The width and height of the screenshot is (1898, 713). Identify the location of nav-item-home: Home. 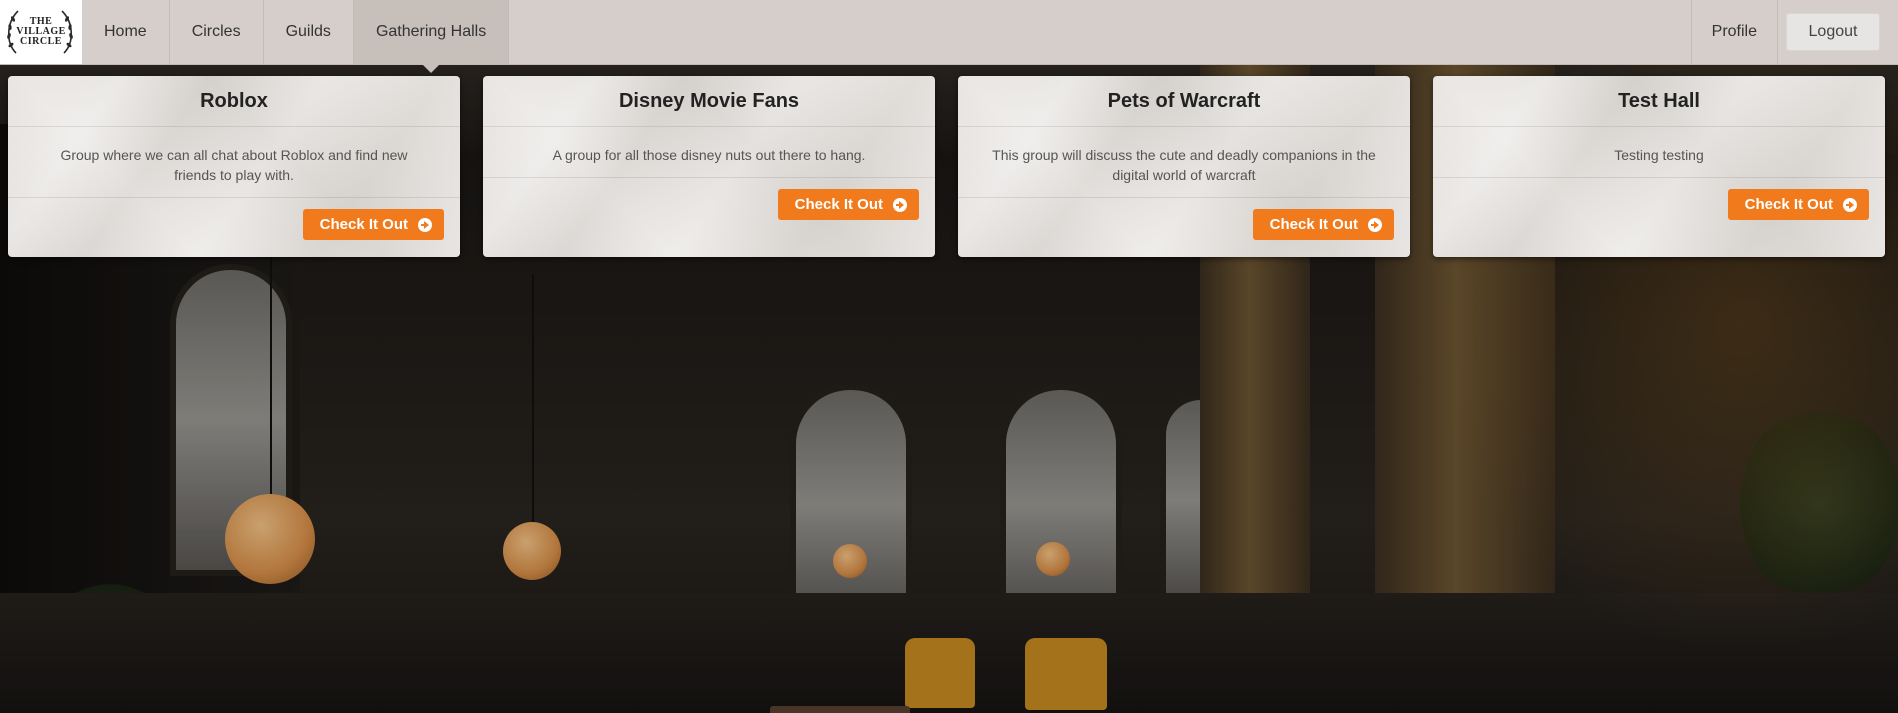
(126, 32).